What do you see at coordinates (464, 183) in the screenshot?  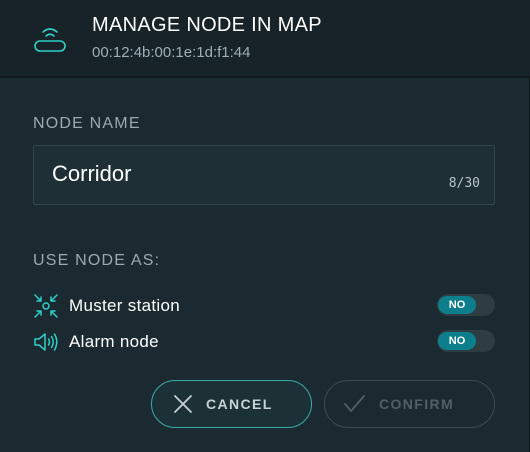 I see `character-counter: 8/30` at bounding box center [464, 183].